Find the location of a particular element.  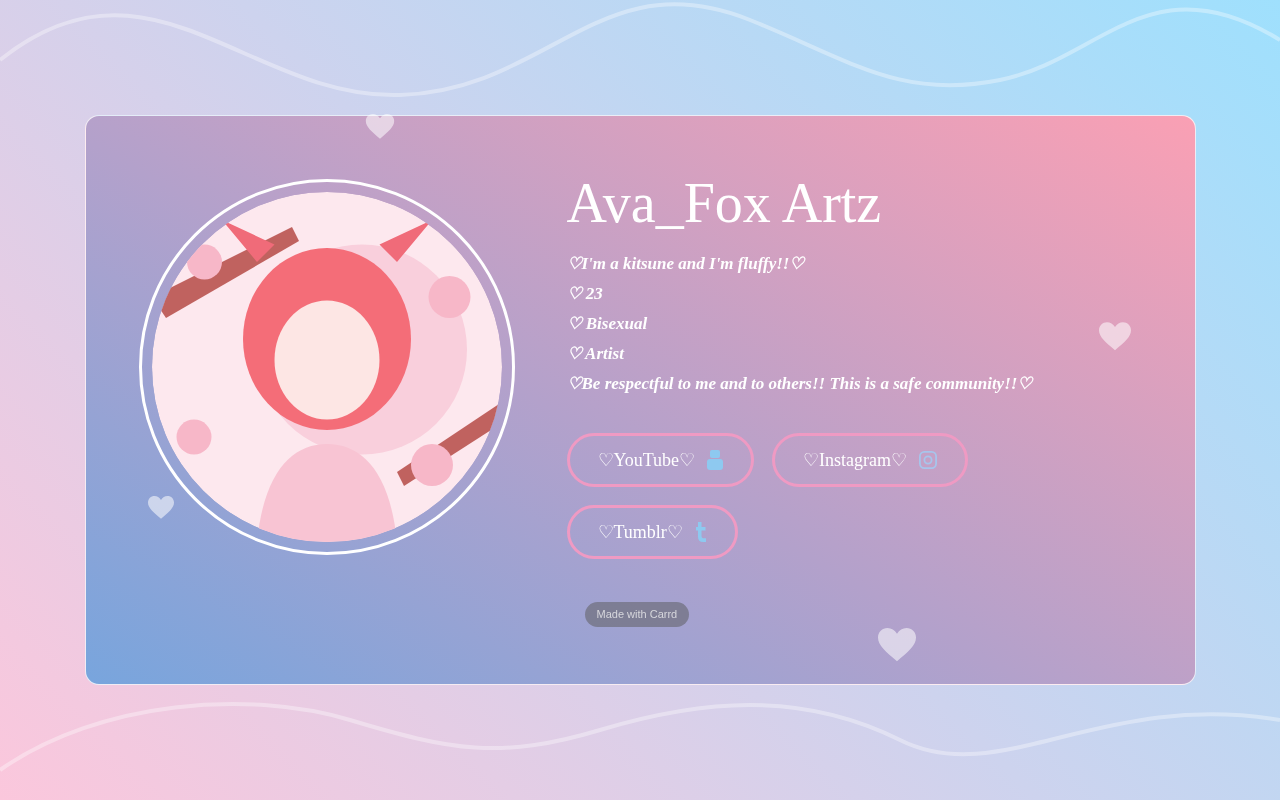

camera-icon is located at coordinates (928, 460).